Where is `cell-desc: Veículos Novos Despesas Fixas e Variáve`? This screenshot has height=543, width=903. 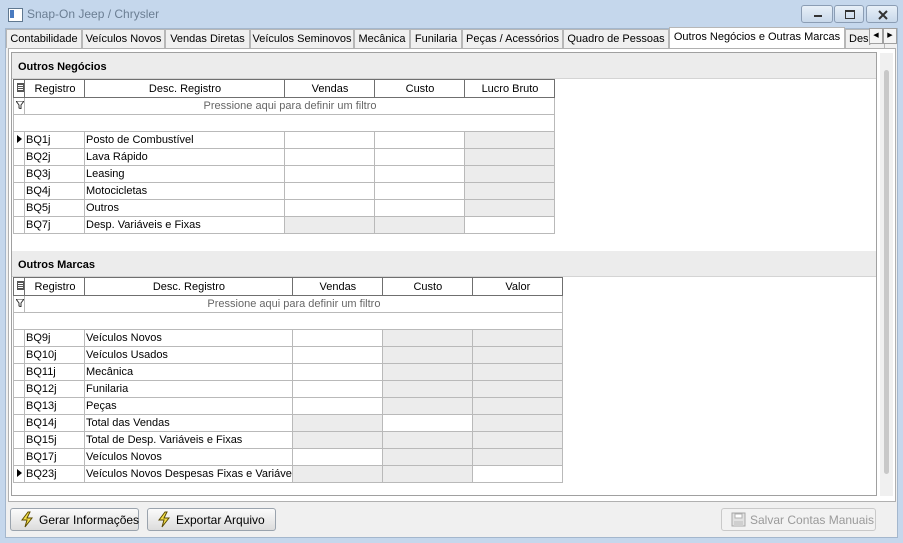 cell-desc: Veículos Novos Despesas Fixas e Variáve is located at coordinates (188, 474).